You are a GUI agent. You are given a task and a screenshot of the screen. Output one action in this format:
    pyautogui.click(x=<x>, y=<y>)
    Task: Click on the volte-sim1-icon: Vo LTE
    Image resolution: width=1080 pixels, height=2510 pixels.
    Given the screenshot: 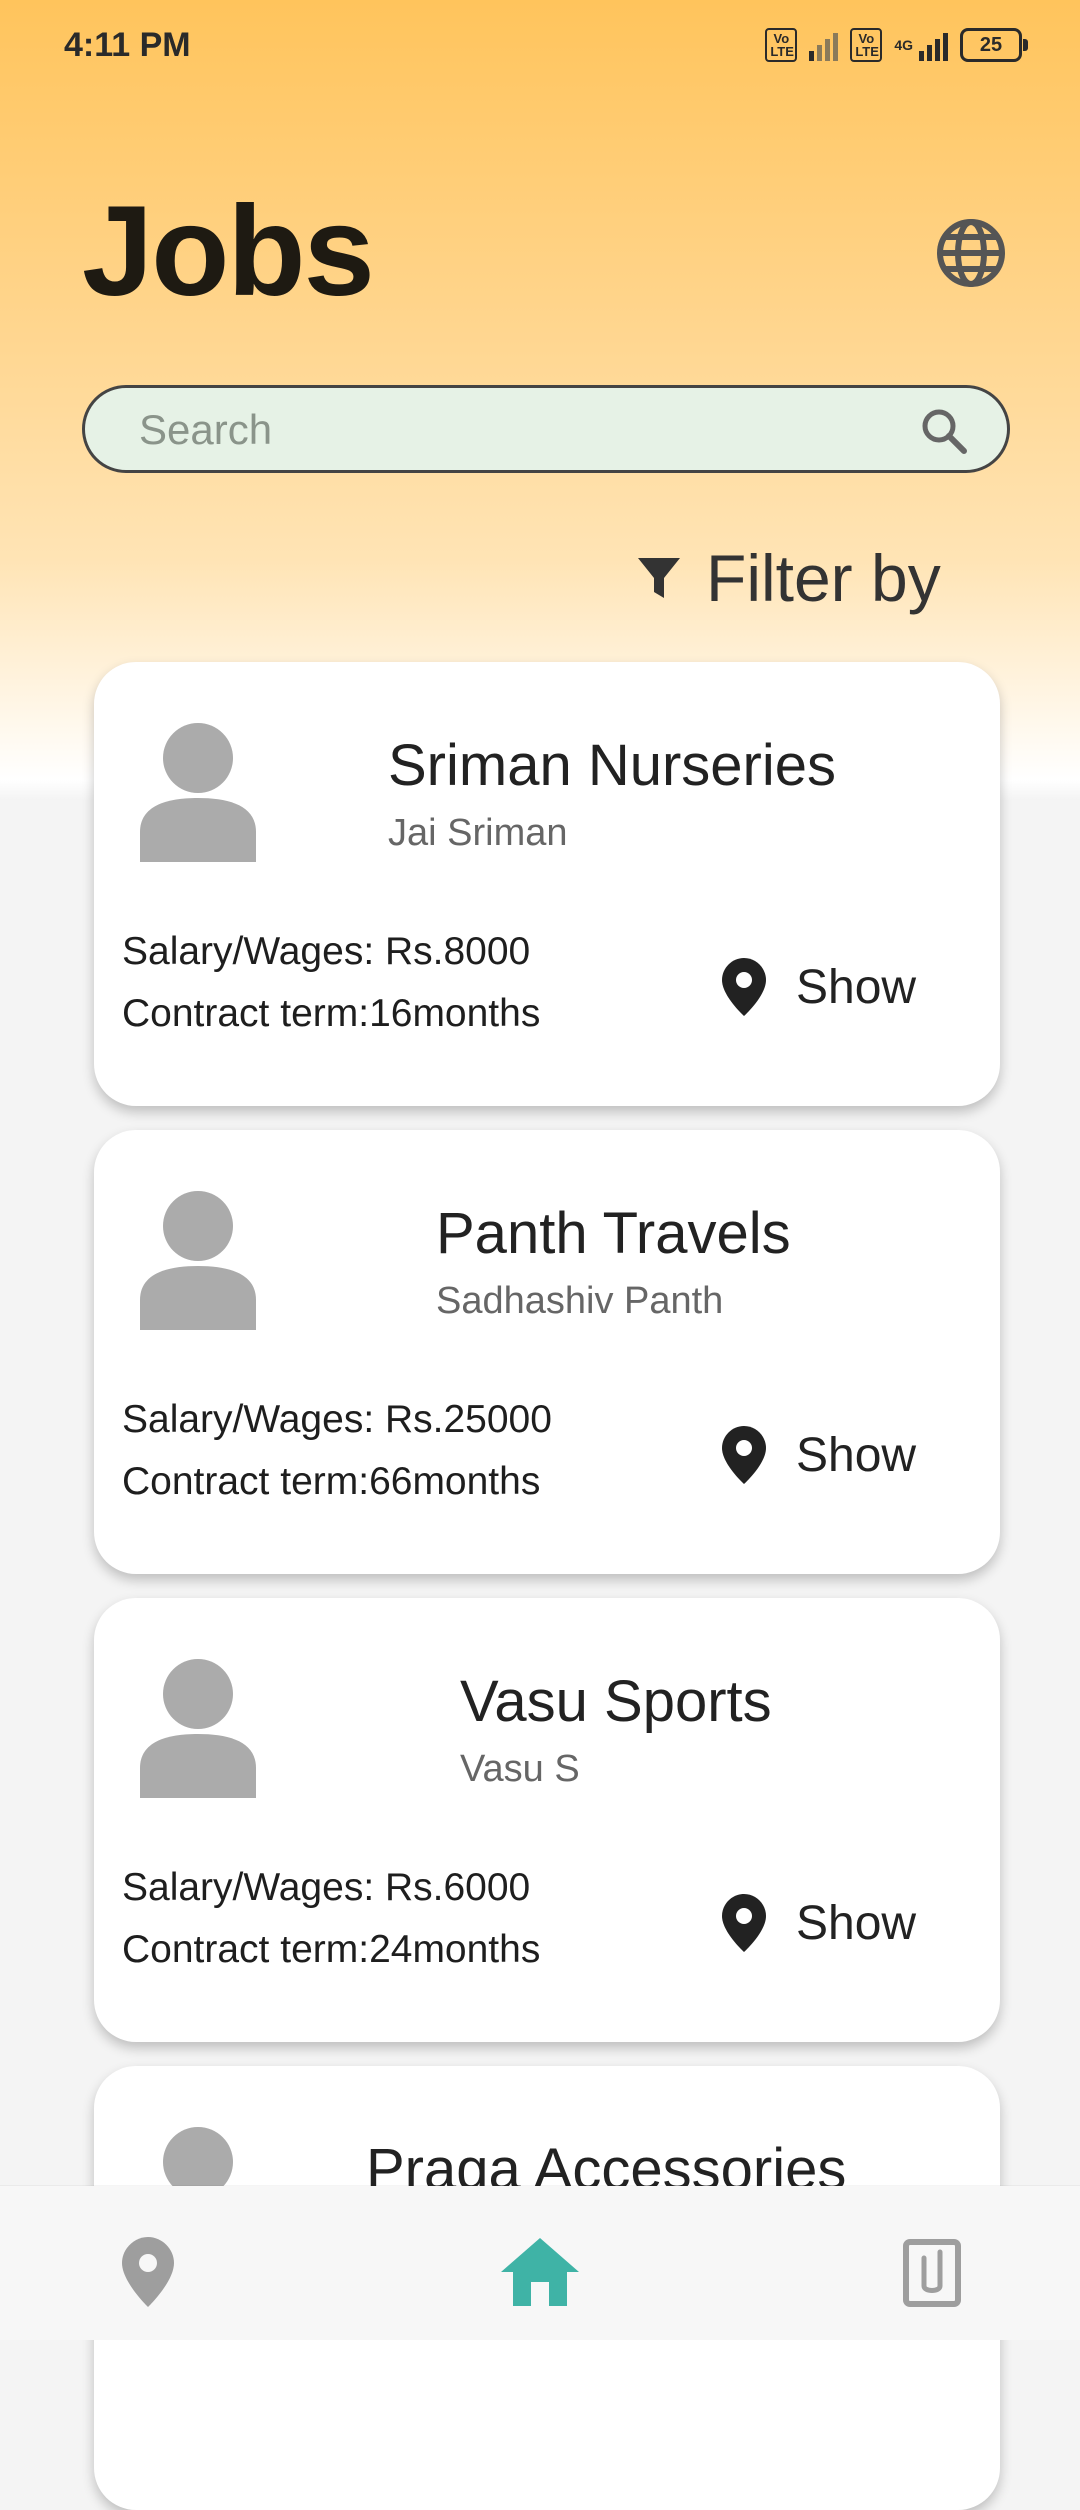 What is the action you would take?
    pyautogui.click(x=781, y=45)
    